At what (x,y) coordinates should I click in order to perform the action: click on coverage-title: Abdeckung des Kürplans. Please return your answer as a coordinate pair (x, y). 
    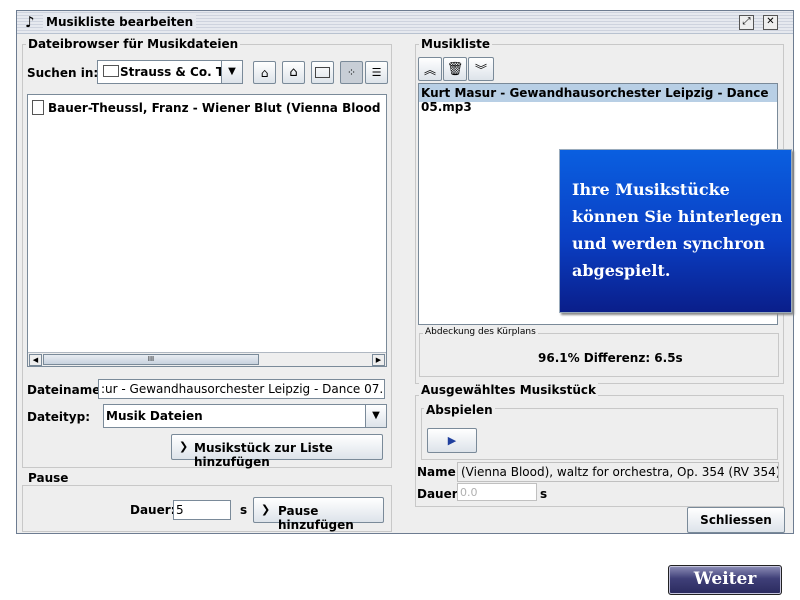
    Looking at the image, I should click on (480, 332).